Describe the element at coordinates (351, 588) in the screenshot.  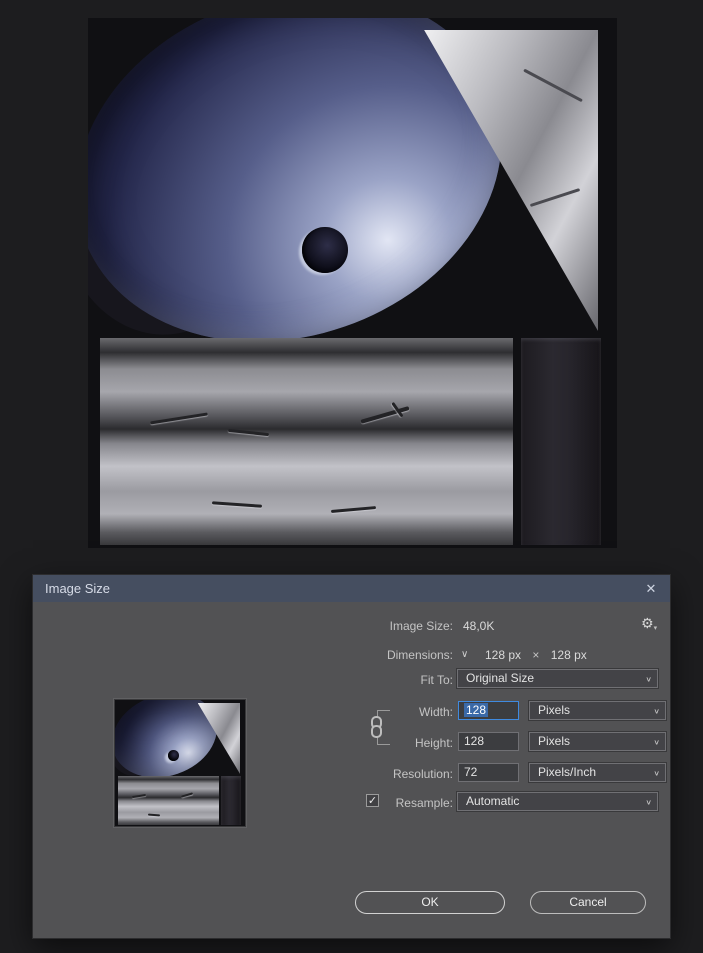
I see `dialog-titlebar: Image Size ✕` at that location.